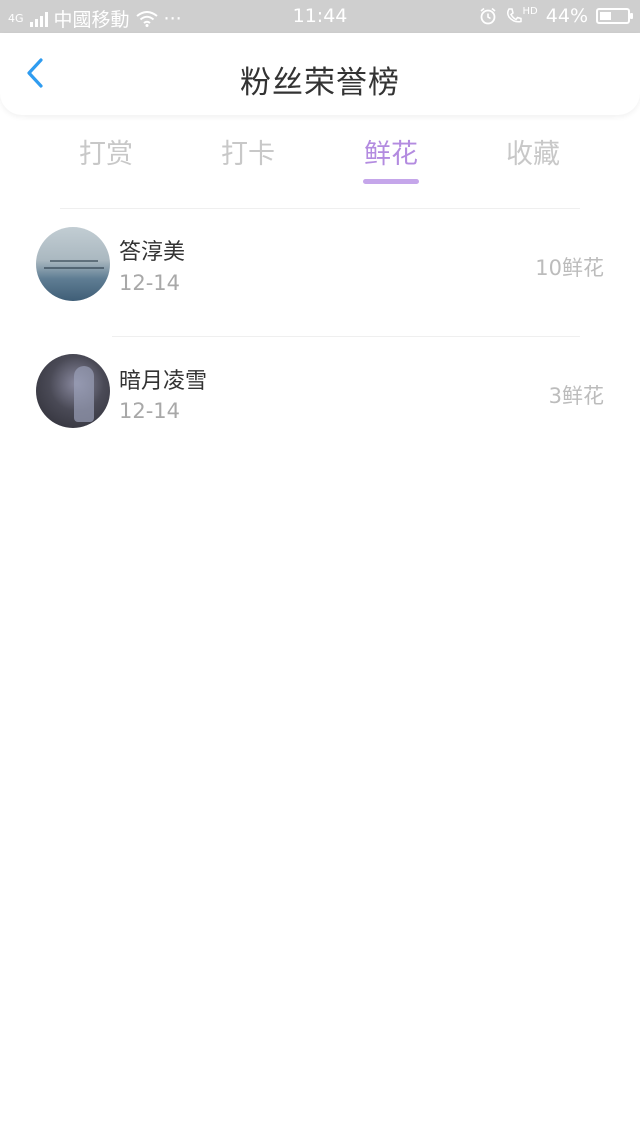 This screenshot has height=1138, width=640. I want to click on tab-favorites: 收藏, so click(533, 151).